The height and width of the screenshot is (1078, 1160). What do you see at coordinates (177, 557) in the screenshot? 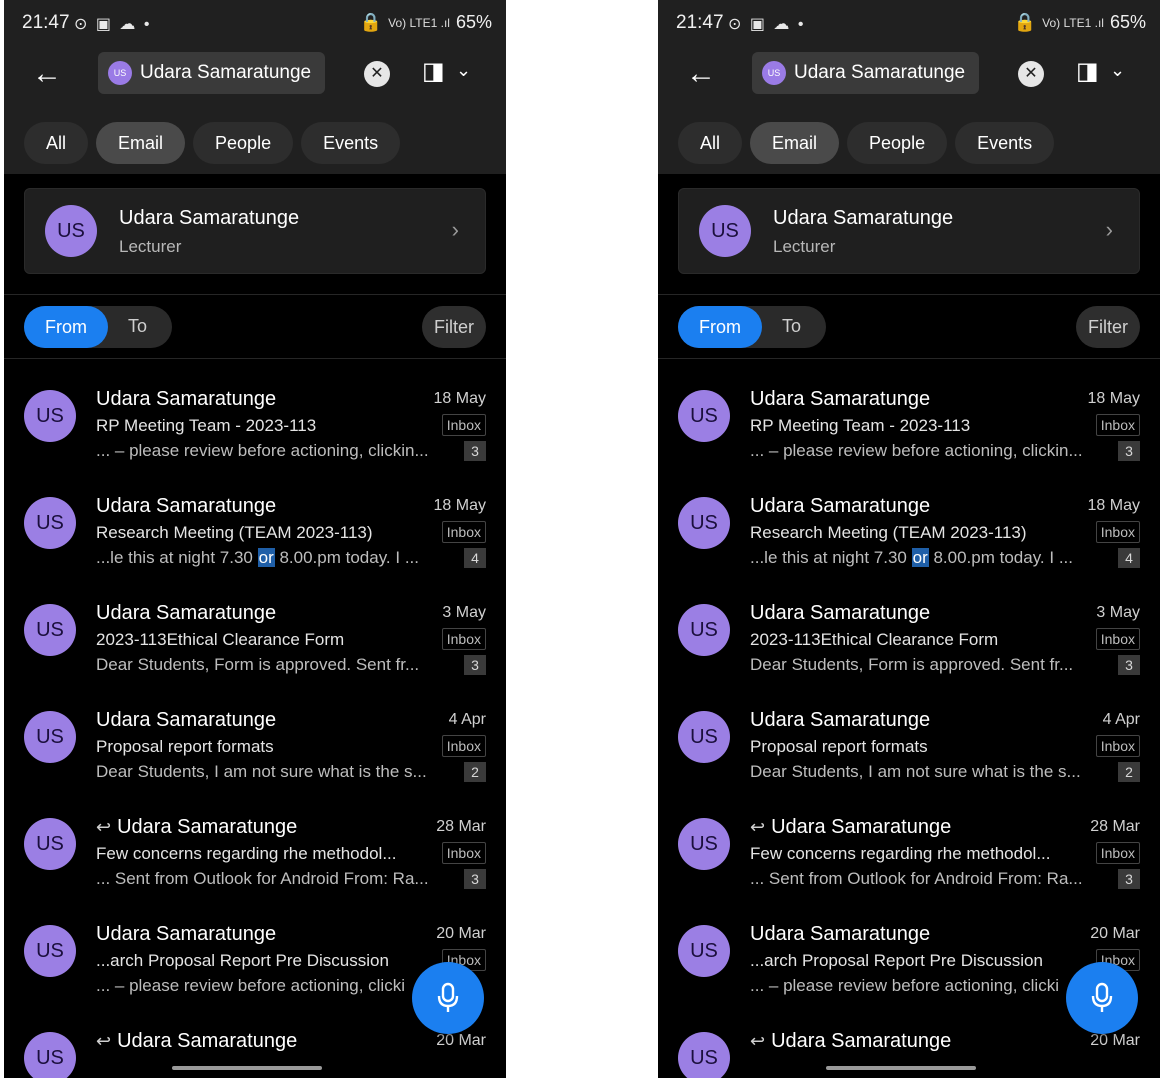
I see `preview-text: ...le this at night 7.30` at bounding box center [177, 557].